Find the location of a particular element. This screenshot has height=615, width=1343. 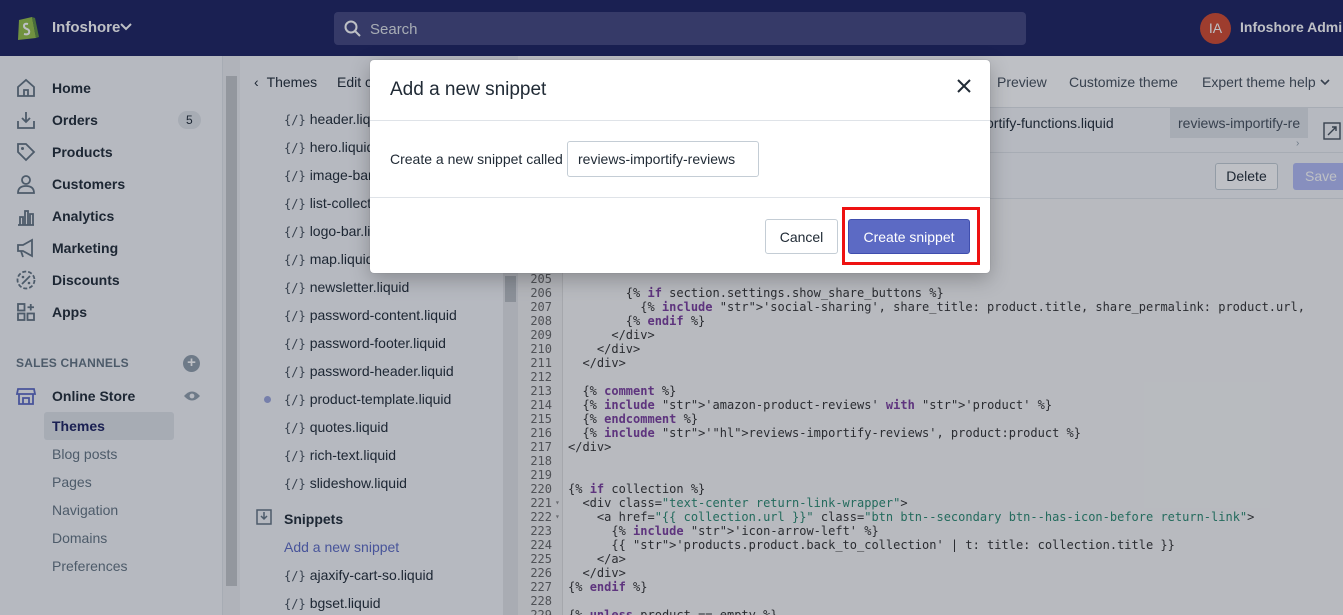

snippet-name-input is located at coordinates (663, 159).